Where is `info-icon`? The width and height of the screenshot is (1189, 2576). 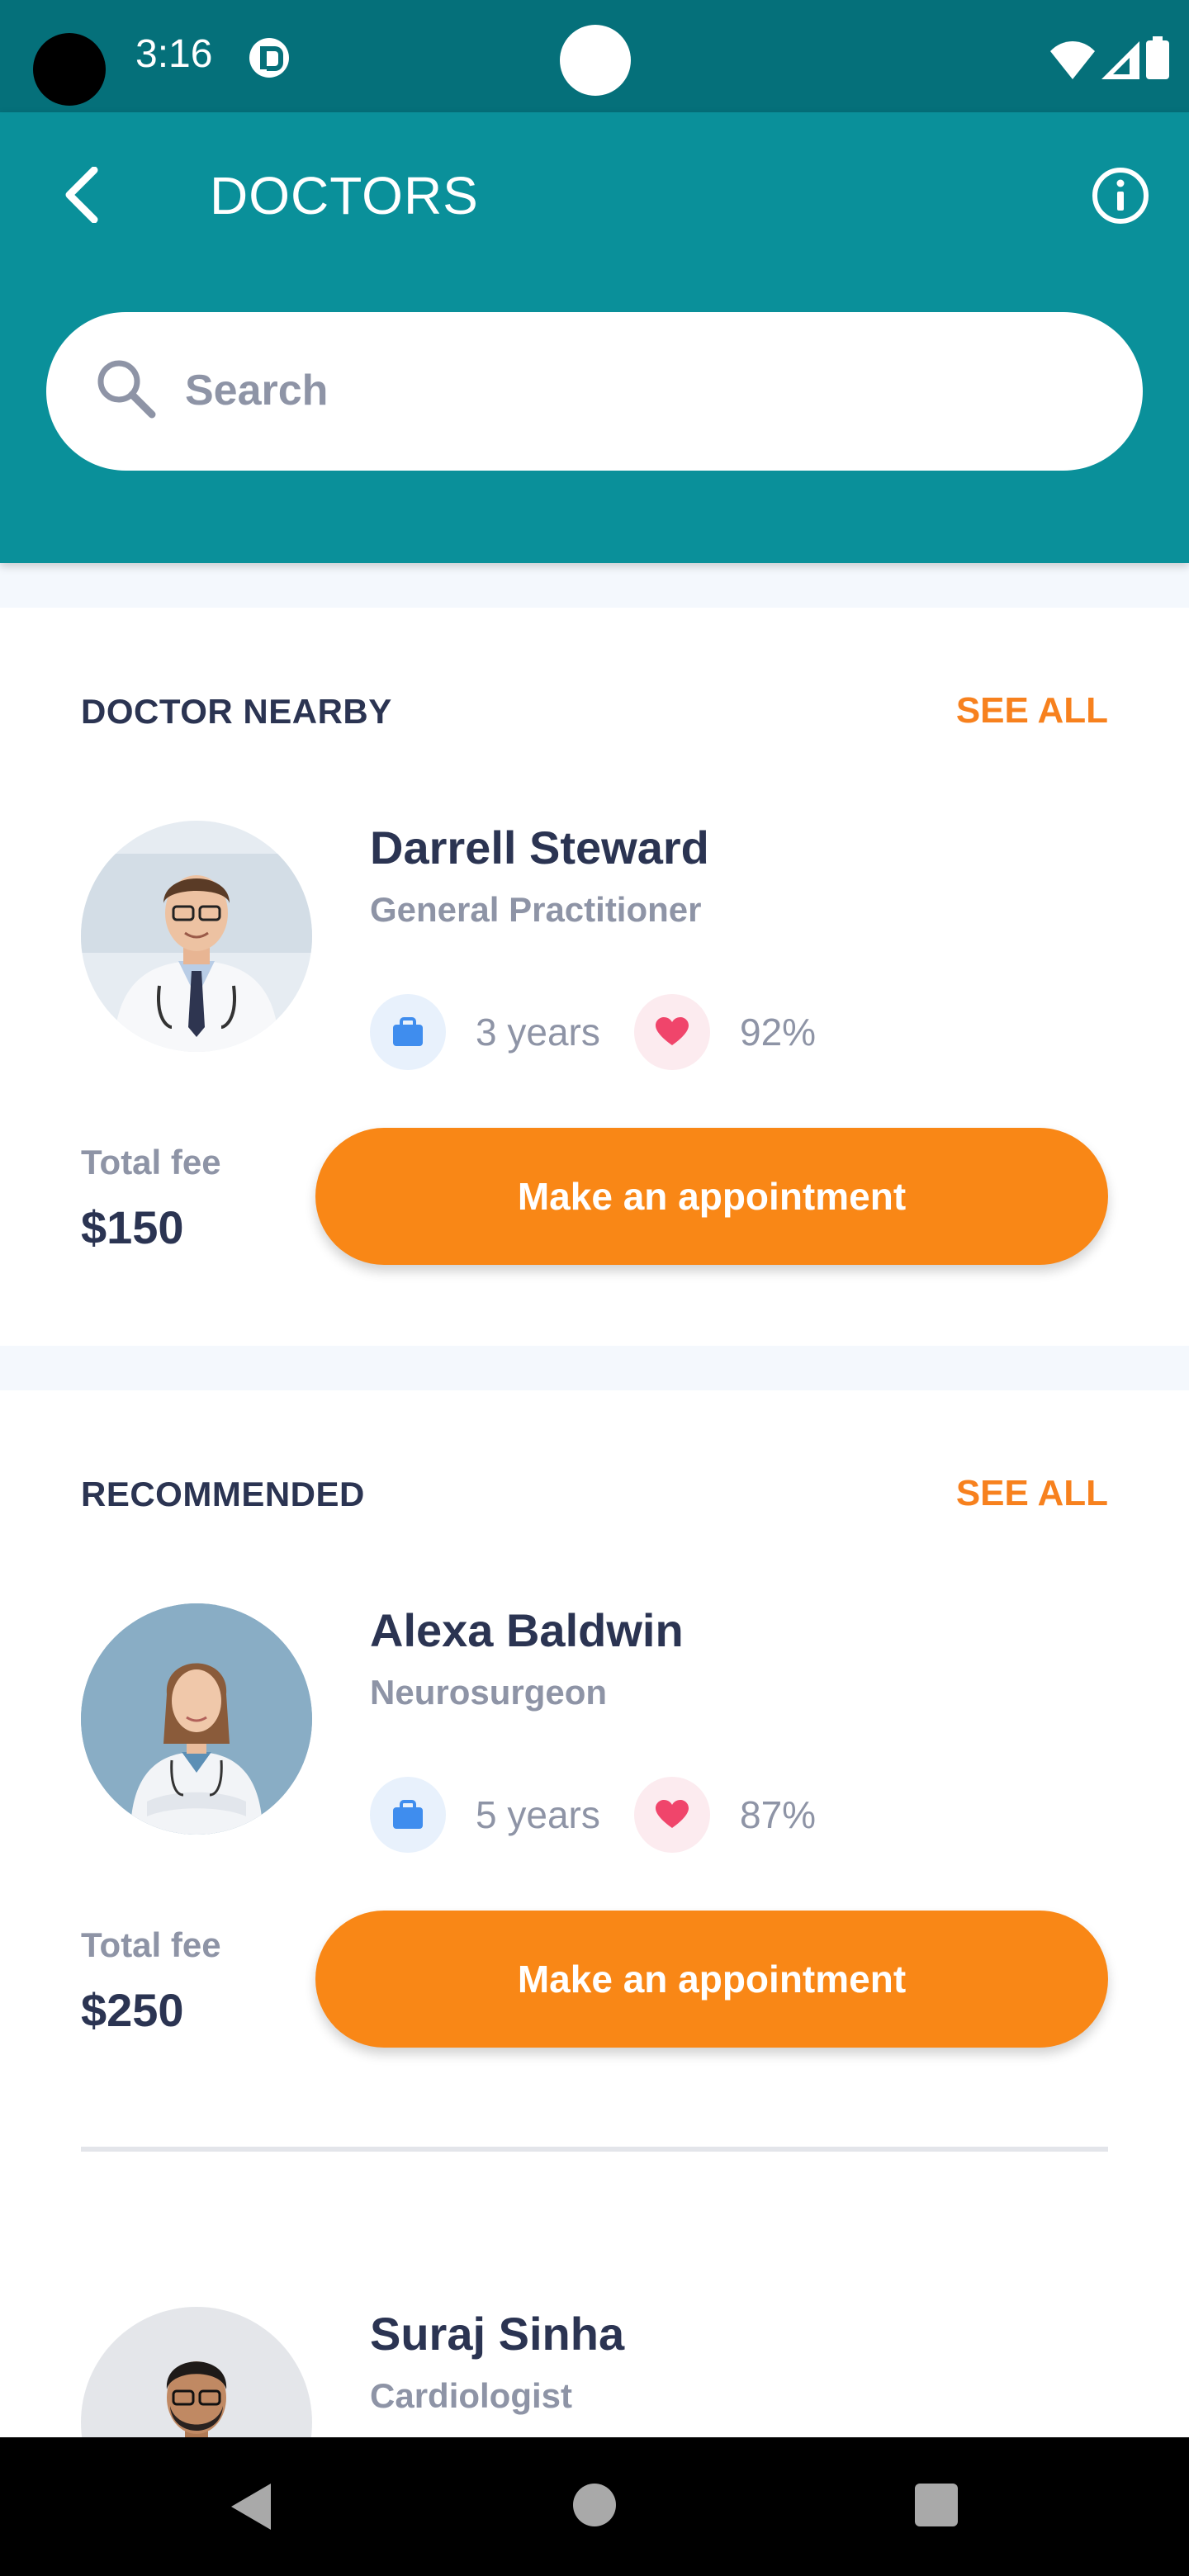 info-icon is located at coordinates (1120, 196).